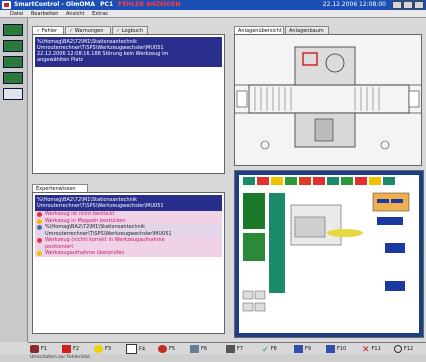 Image resolution: width=426 pixels, height=362 pixels. Describe the element at coordinates (366, 349) in the screenshot. I see `cross-icon: ✕` at that location.